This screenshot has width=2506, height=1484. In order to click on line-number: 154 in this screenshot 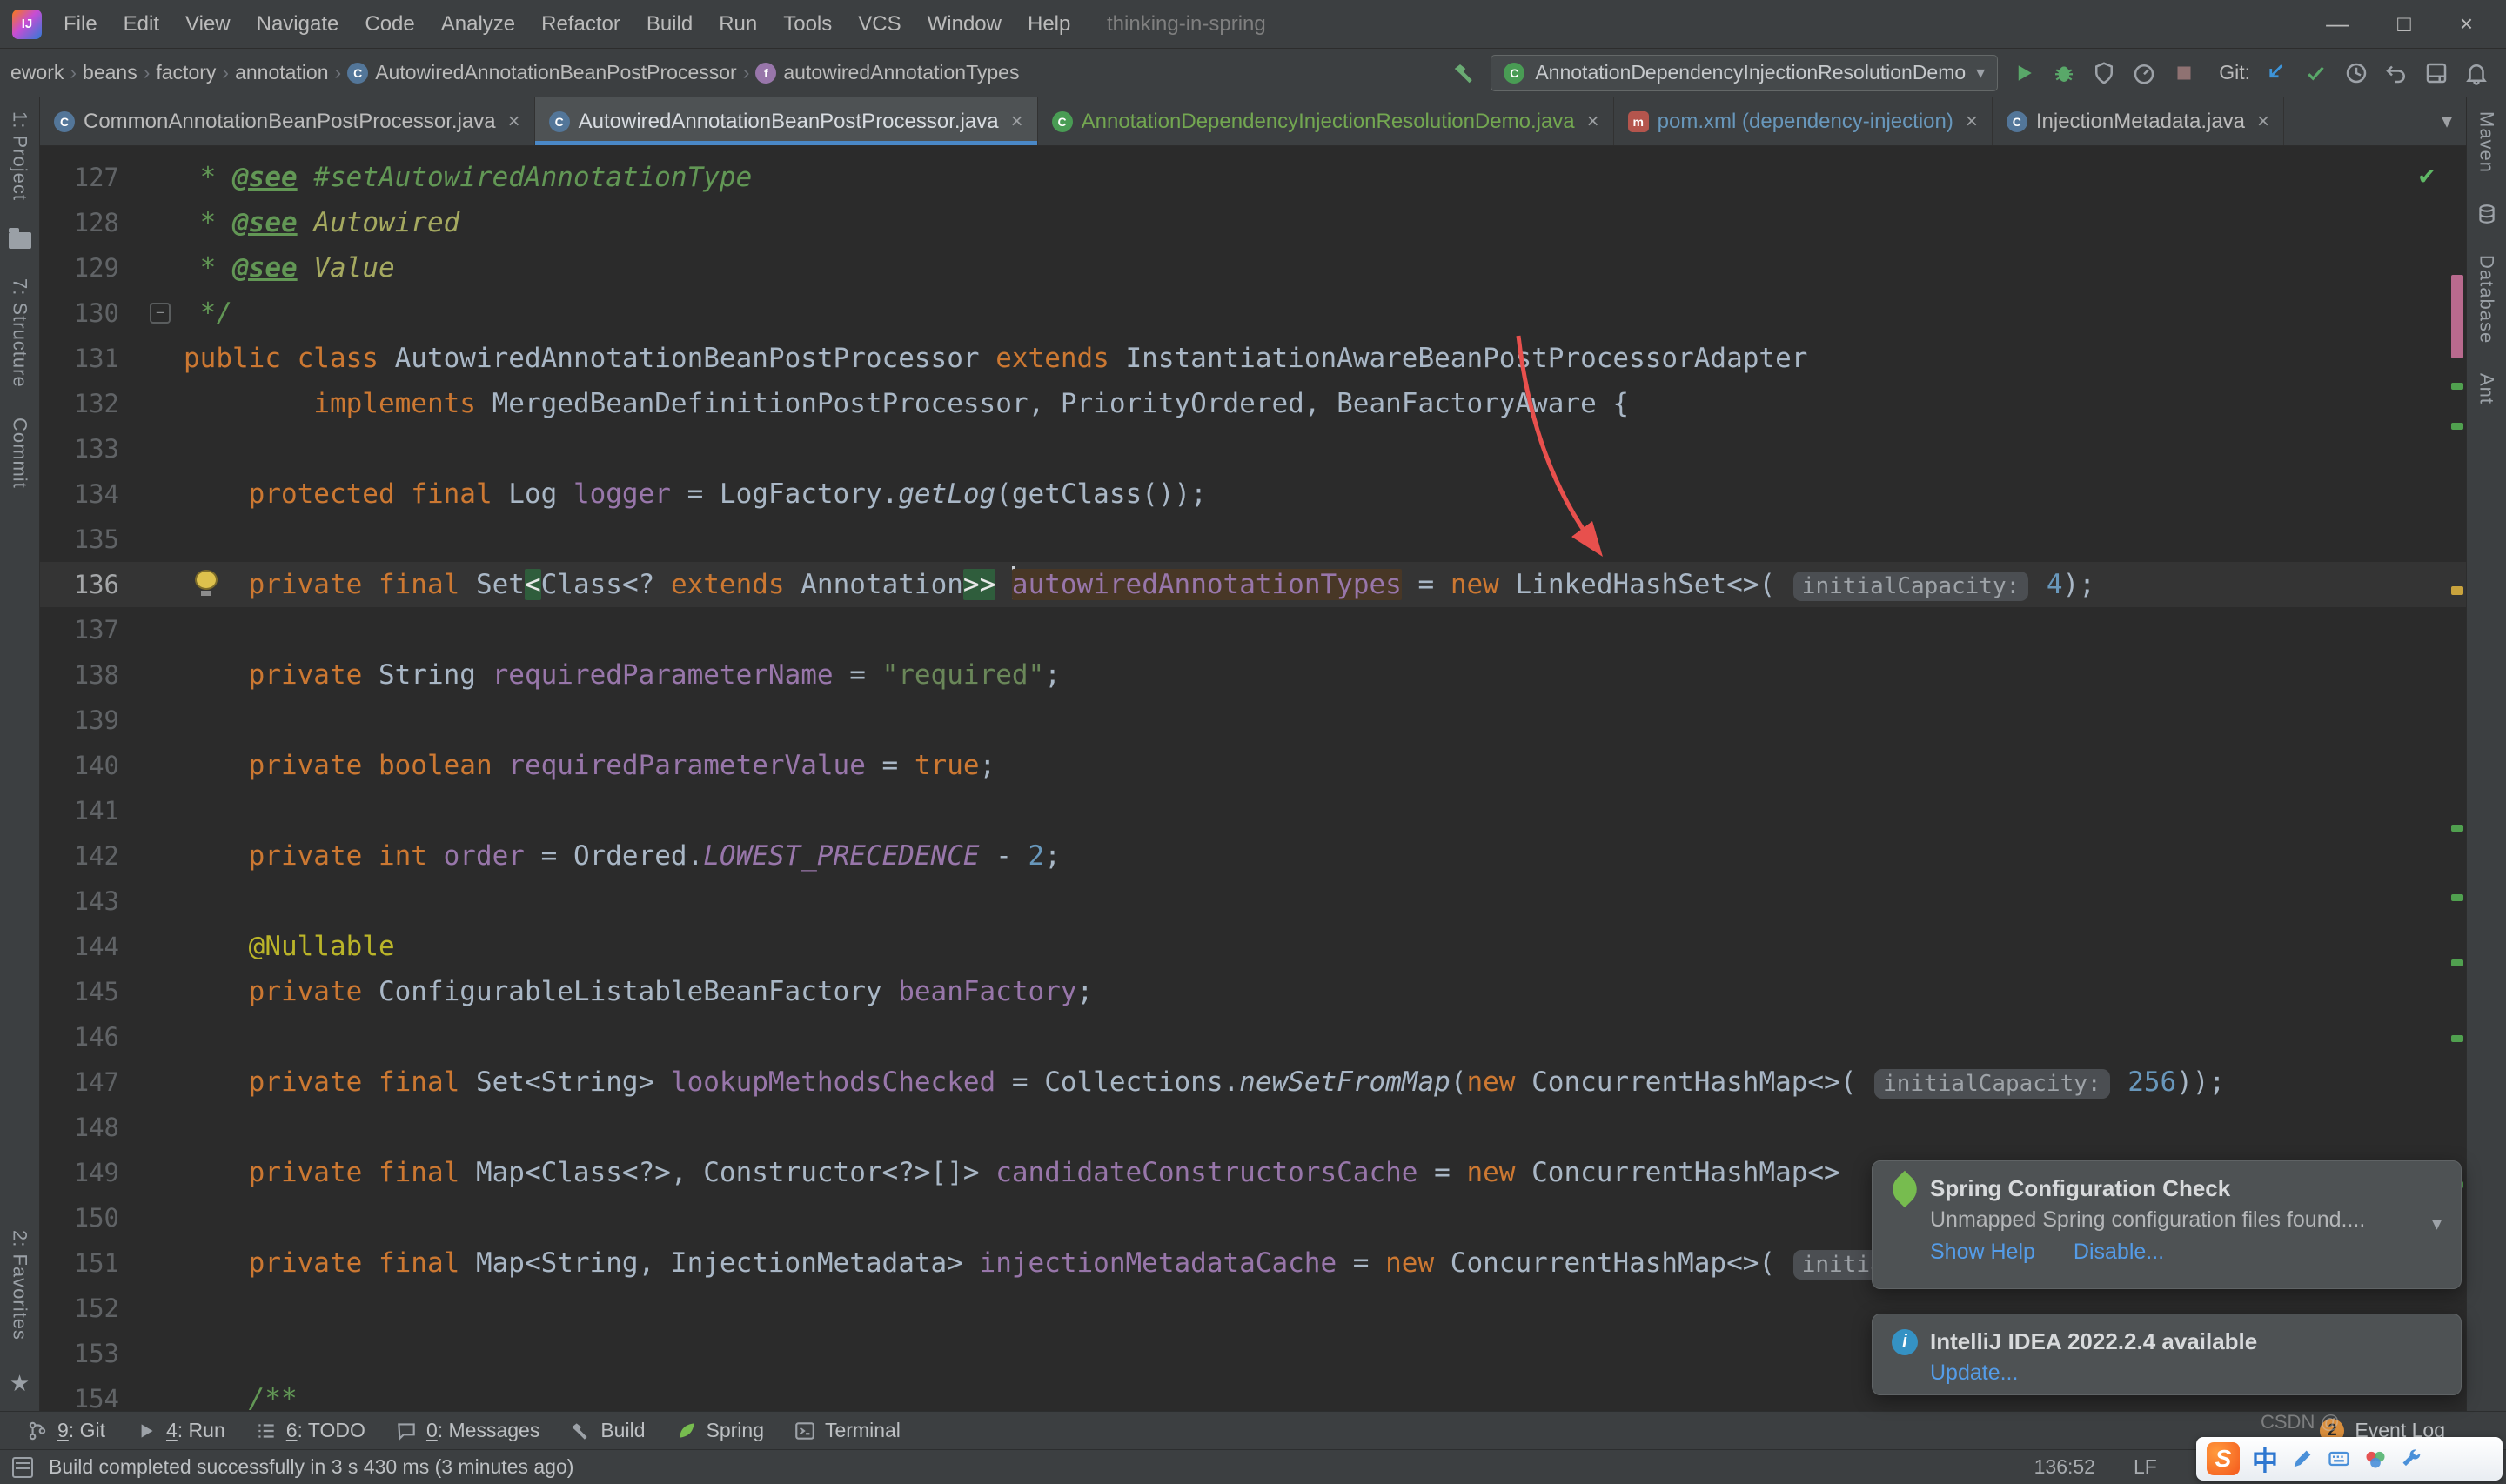, I will do `click(92, 1393)`.